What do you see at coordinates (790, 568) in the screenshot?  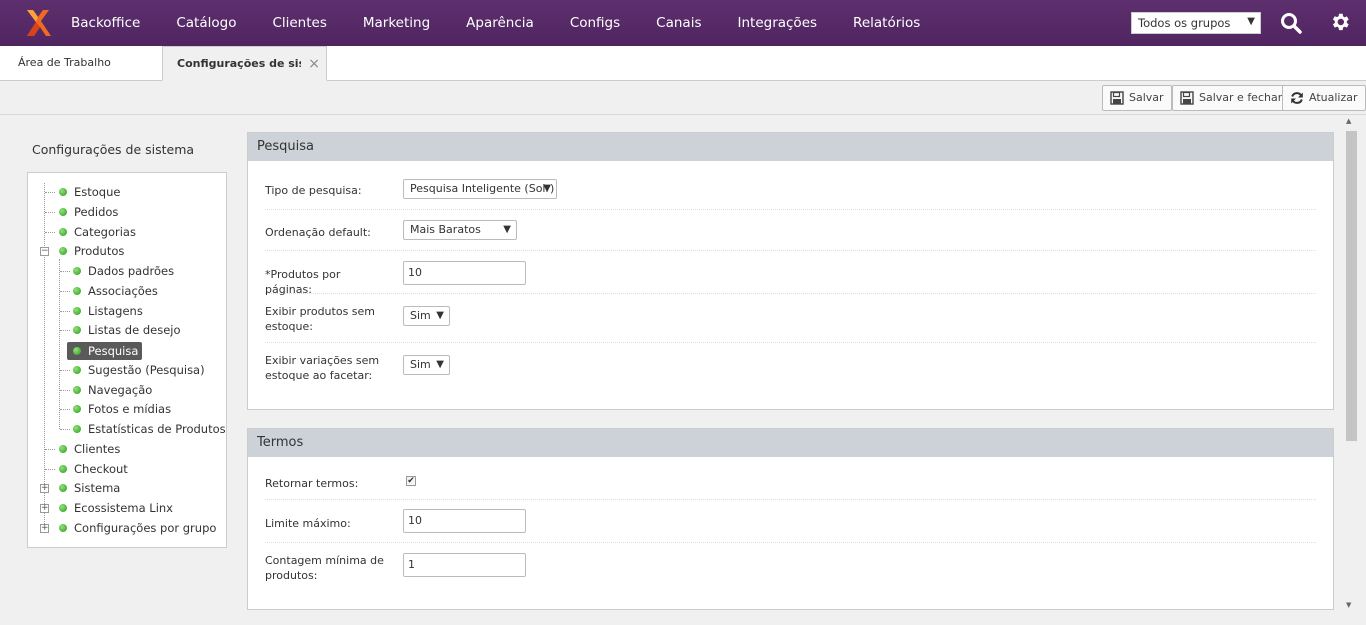 I see `field-row-contagem-minima: Contagem mínima de produtos: 1` at bounding box center [790, 568].